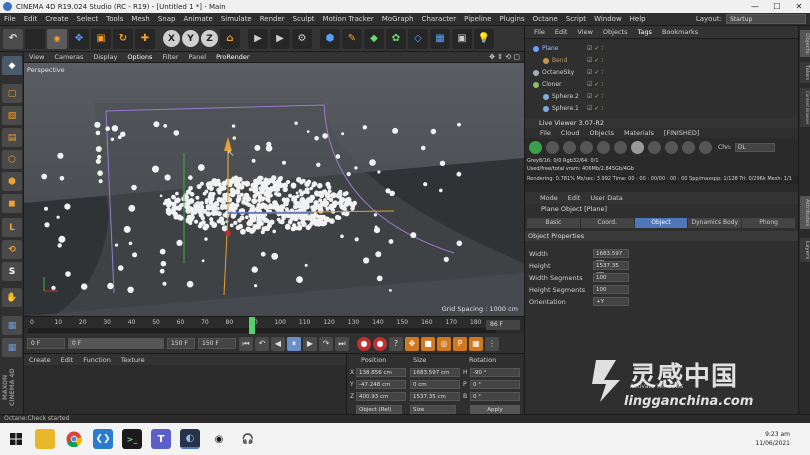  I want to click on size-y-field: 0 cm, so click(435, 384).